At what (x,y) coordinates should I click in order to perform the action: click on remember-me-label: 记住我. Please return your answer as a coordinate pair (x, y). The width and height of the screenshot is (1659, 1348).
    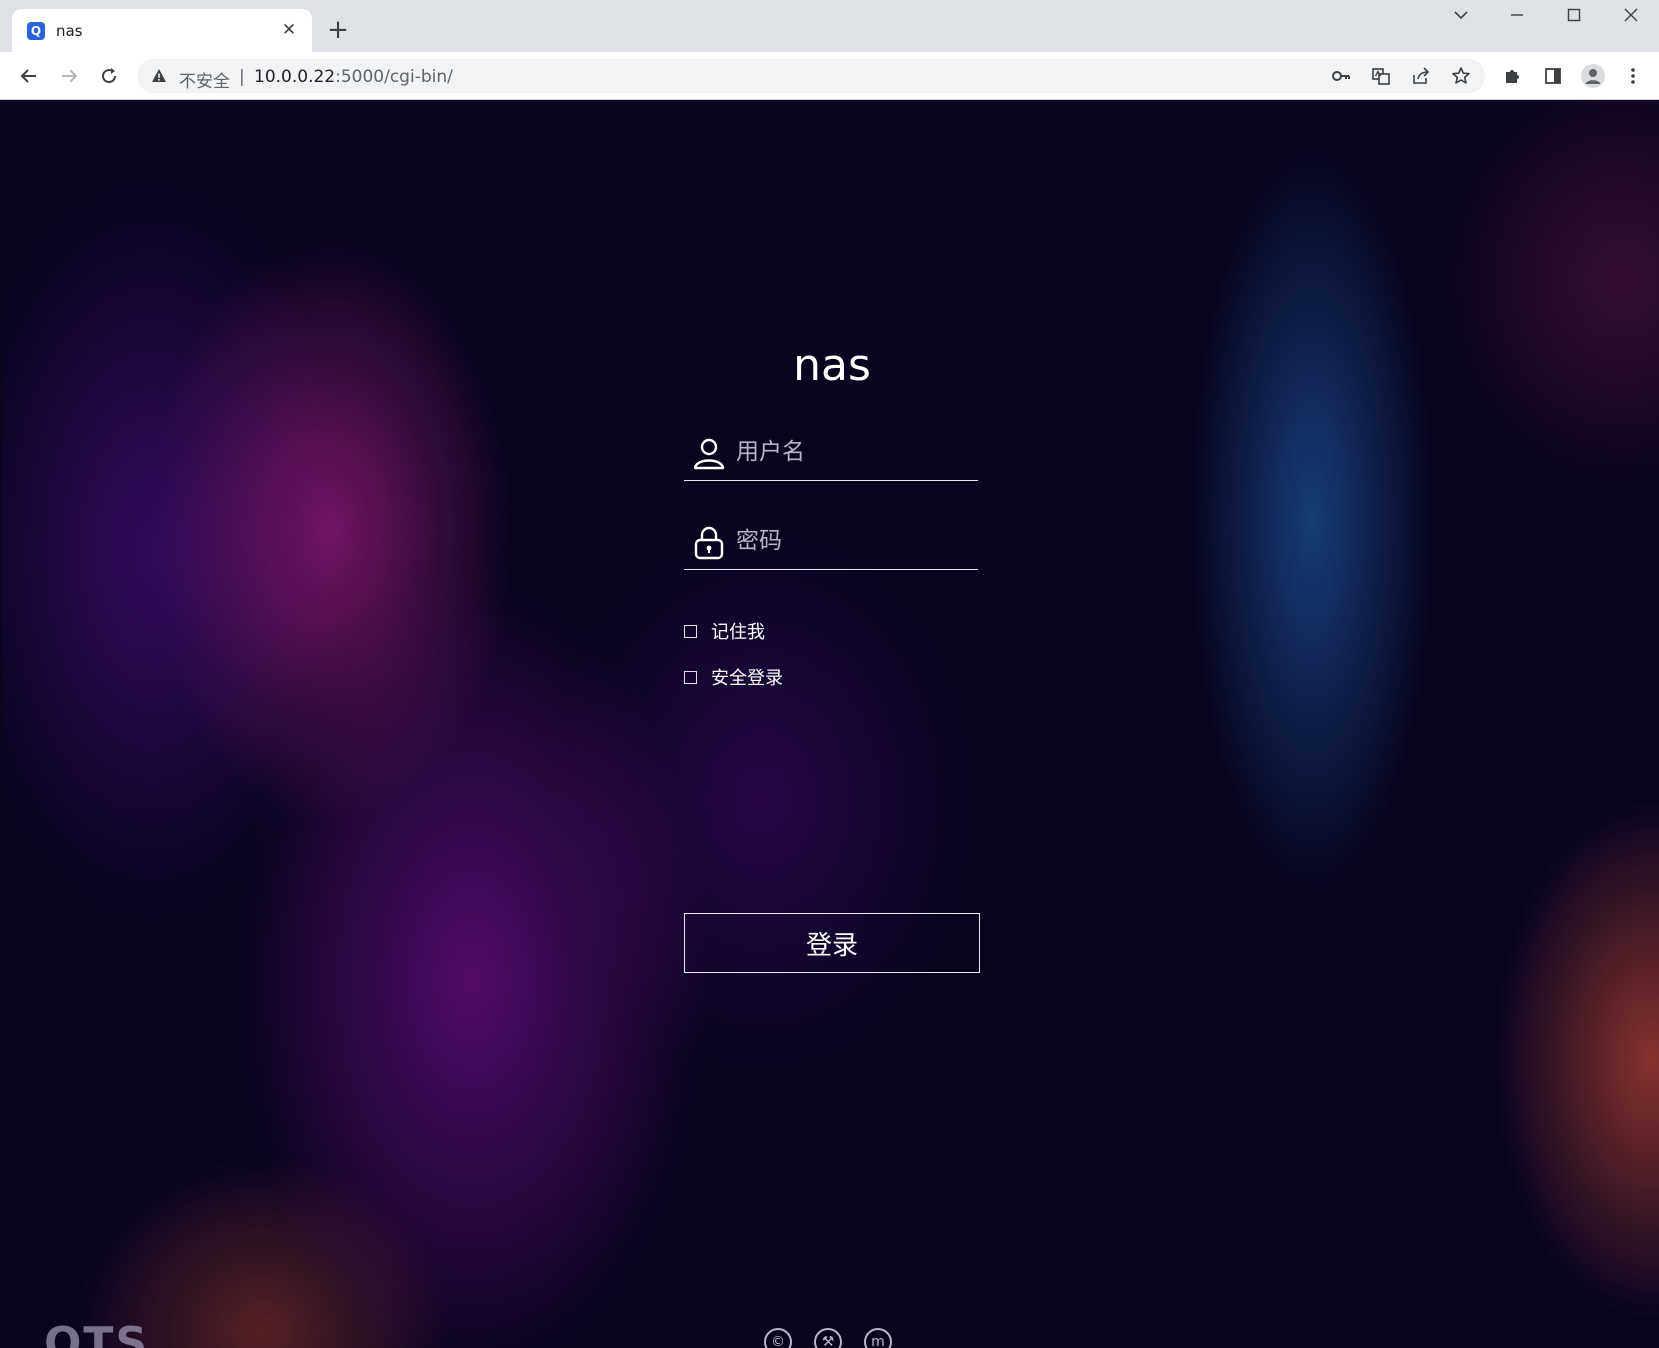
    Looking at the image, I should click on (738, 631).